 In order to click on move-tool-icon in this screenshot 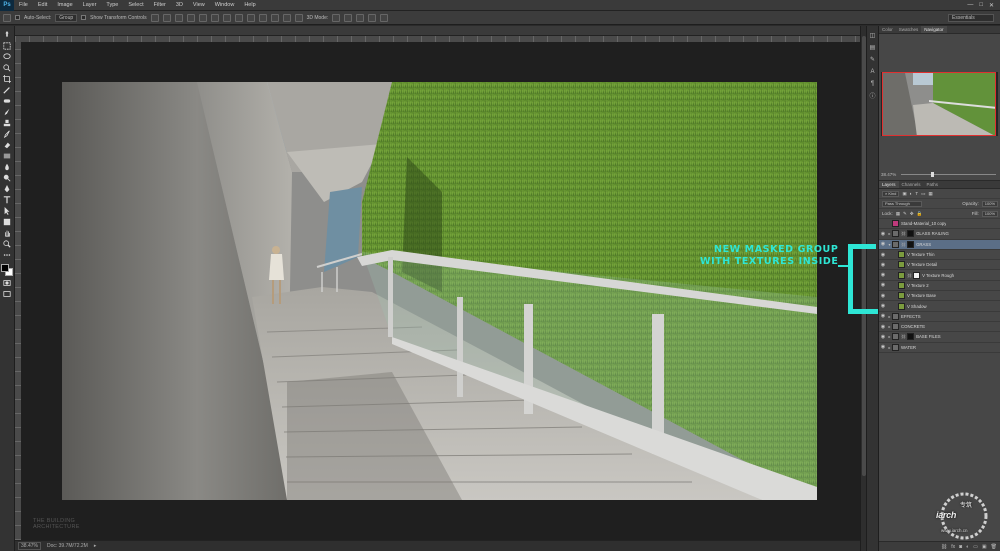, I will do `click(7, 34)`.